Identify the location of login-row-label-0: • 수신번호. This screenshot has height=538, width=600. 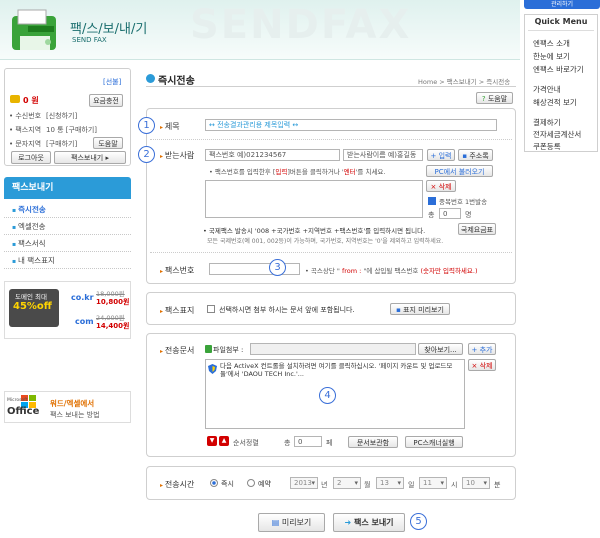
(25, 116).